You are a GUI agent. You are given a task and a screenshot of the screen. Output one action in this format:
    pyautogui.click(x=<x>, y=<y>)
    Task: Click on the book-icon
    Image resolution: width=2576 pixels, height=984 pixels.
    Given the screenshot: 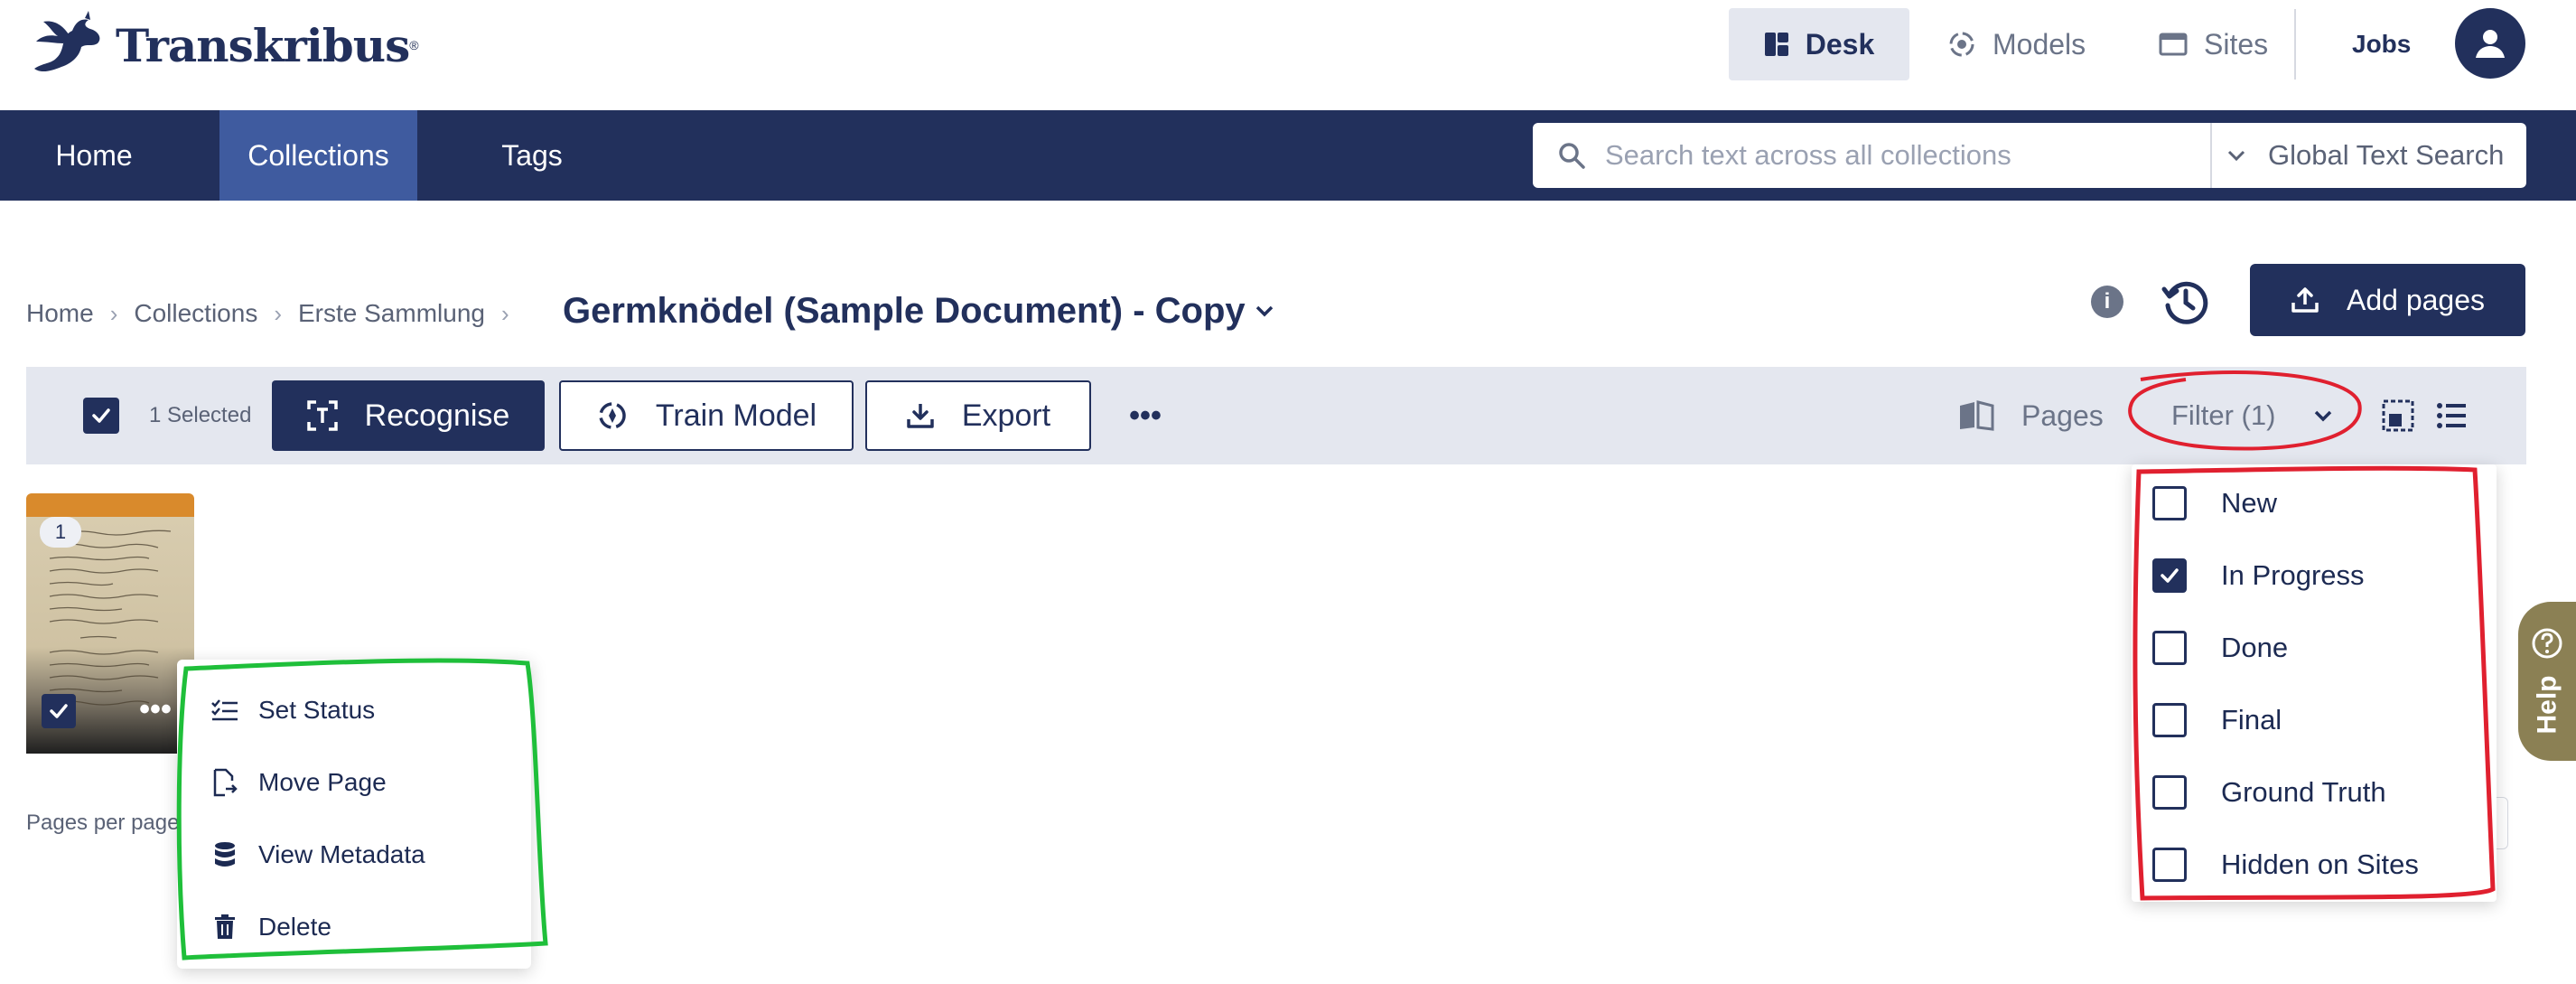 What is the action you would take?
    pyautogui.click(x=1977, y=415)
    